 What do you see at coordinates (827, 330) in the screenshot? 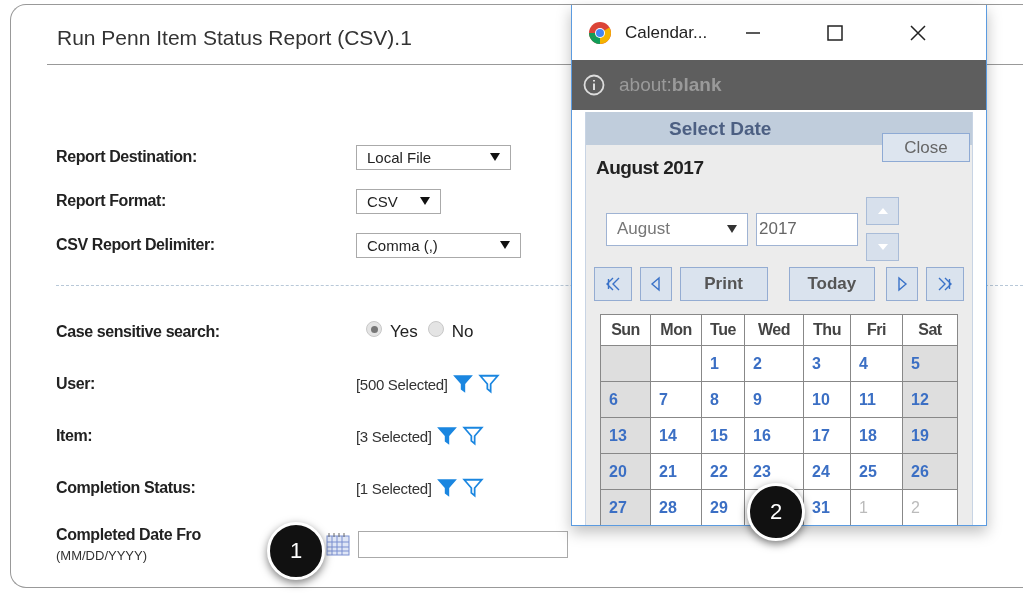
I see `weekday-header: Thu` at bounding box center [827, 330].